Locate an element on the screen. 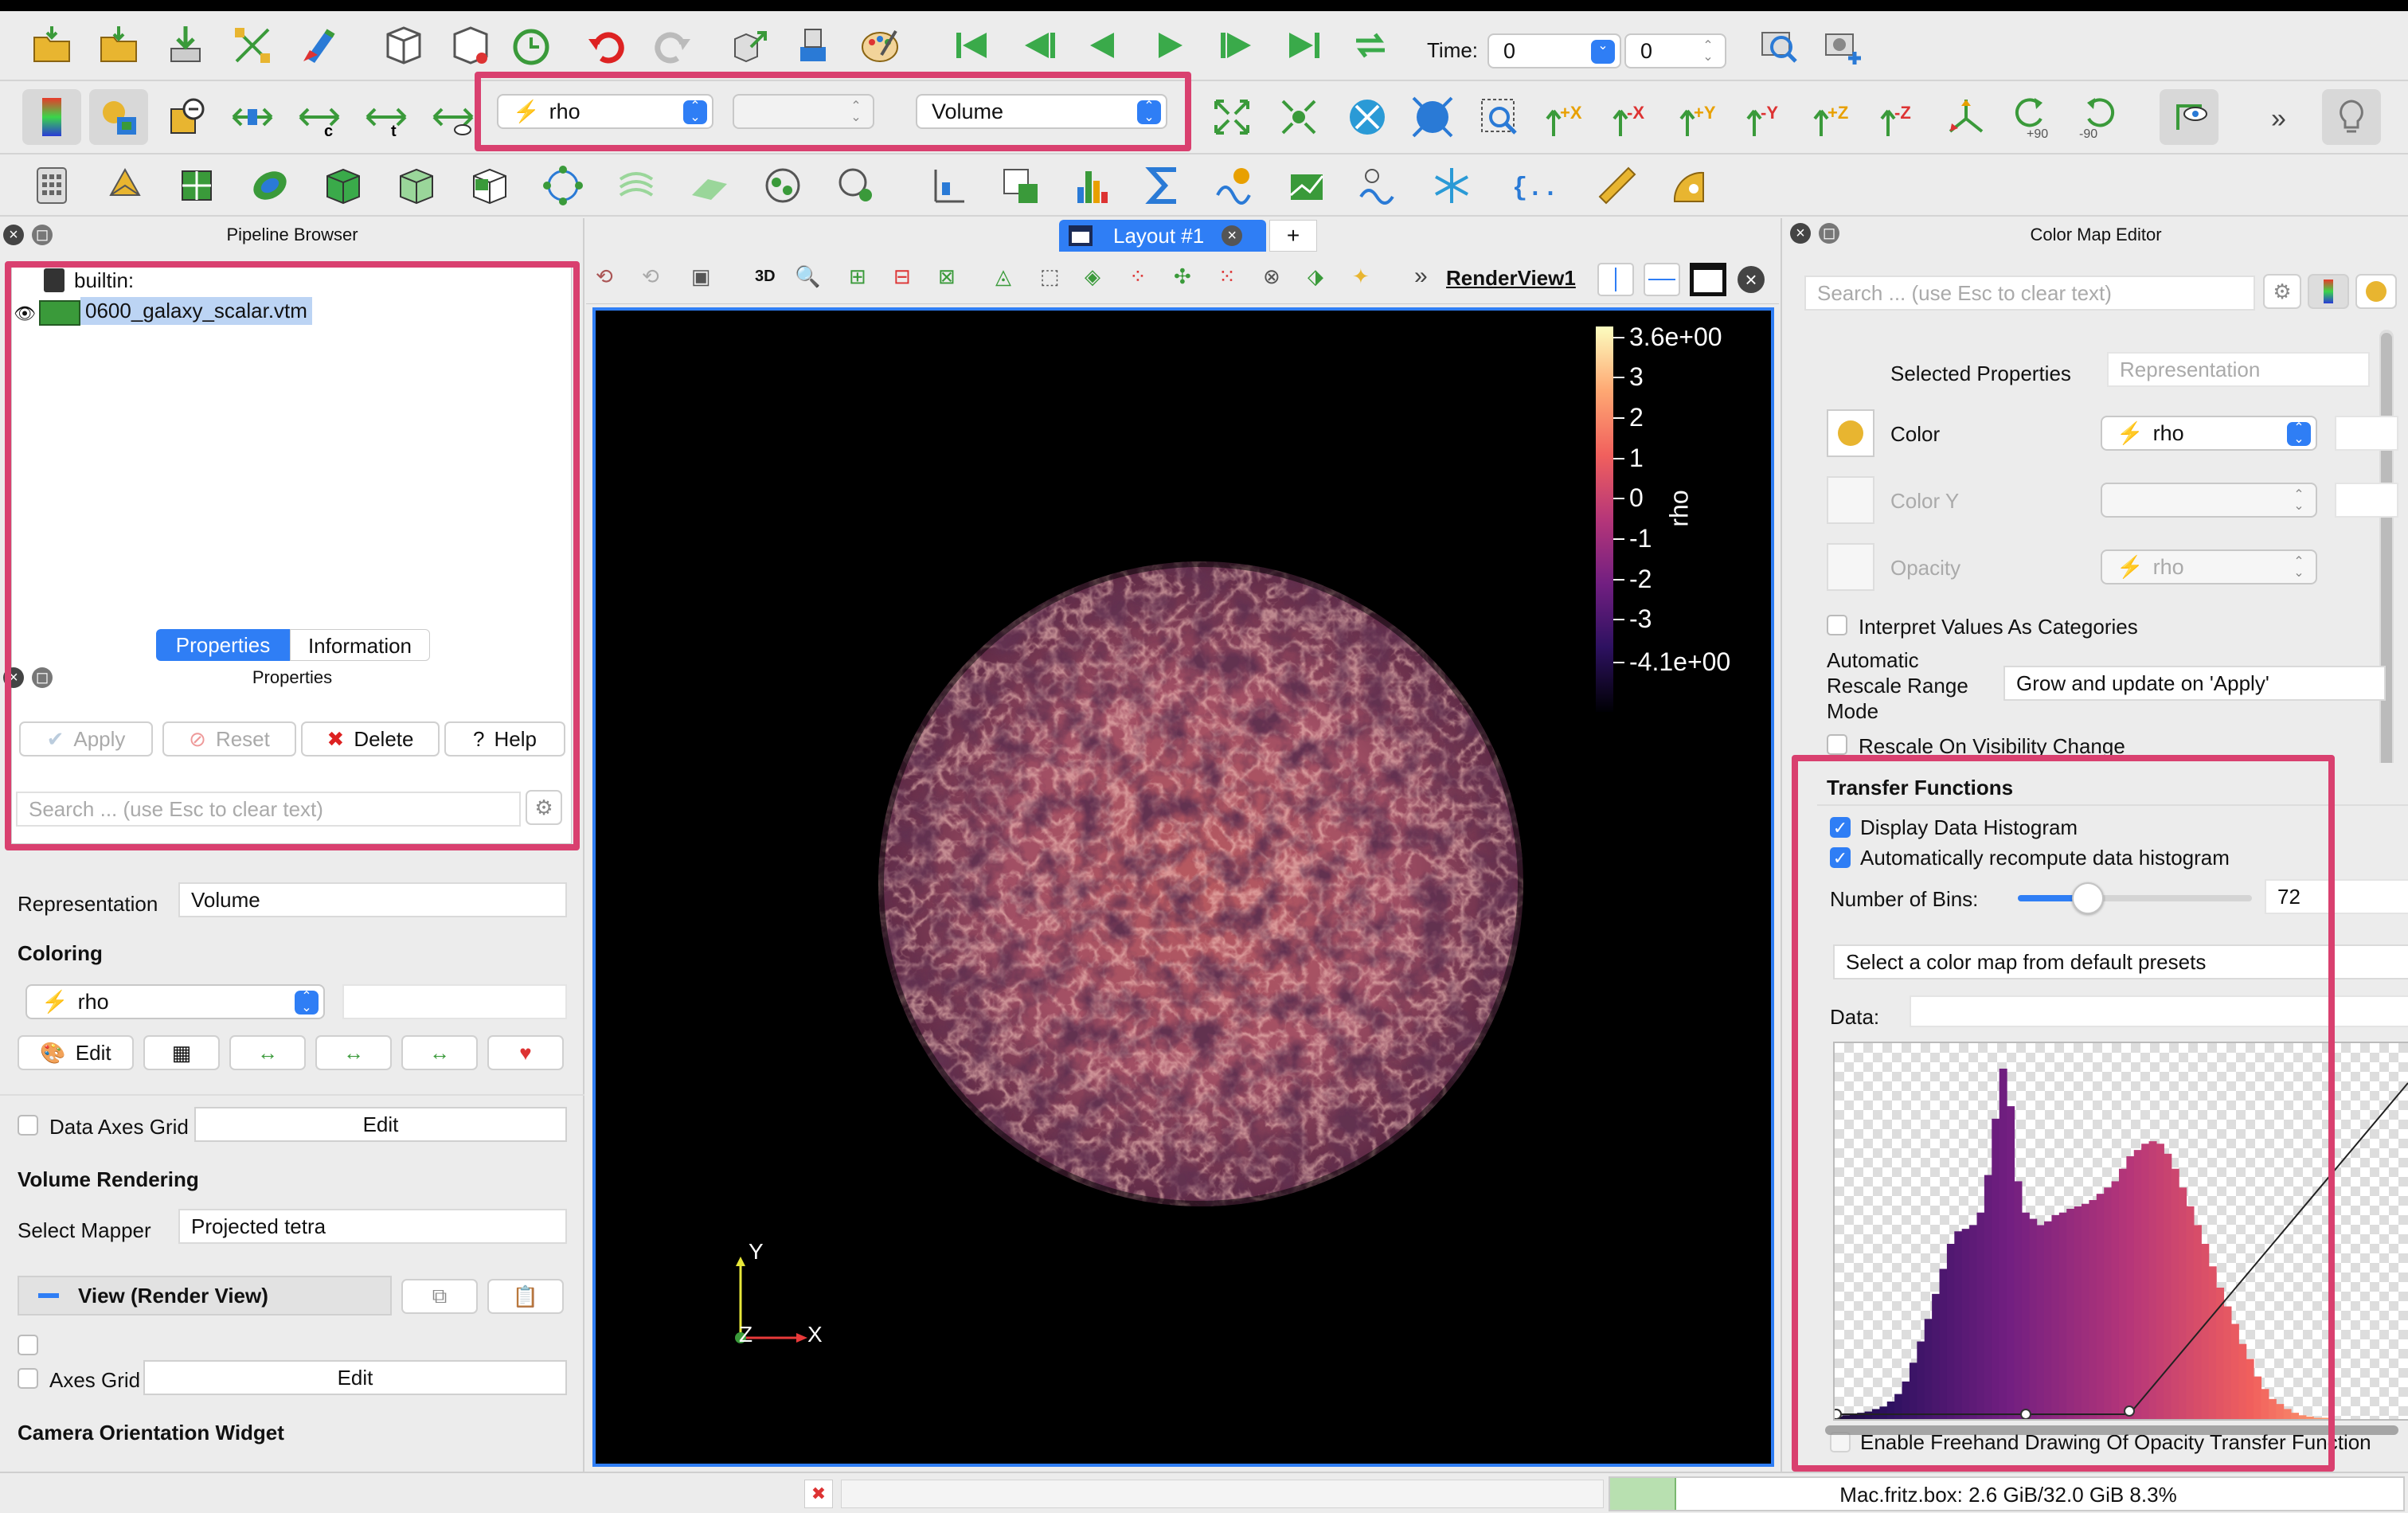  play-icon is located at coordinates (1169, 45).